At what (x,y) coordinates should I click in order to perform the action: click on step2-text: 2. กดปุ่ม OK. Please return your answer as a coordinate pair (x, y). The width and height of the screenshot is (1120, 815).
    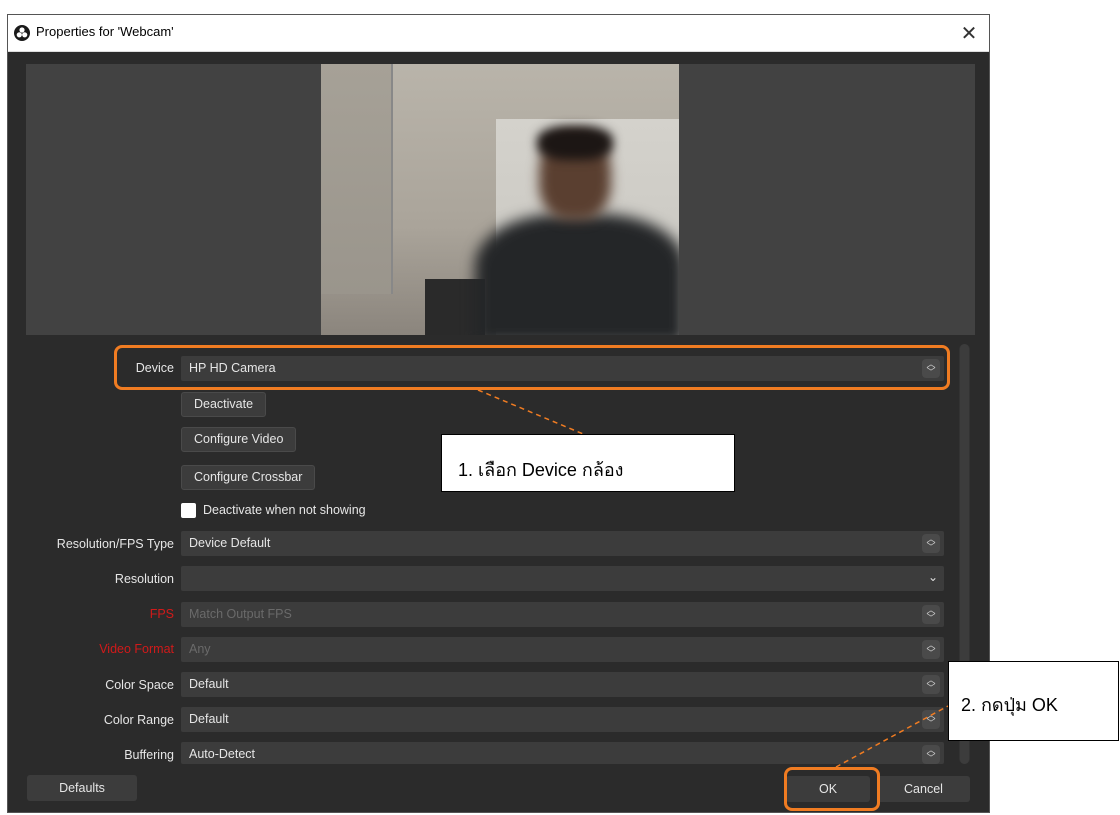
    Looking at the image, I should click on (1009, 705).